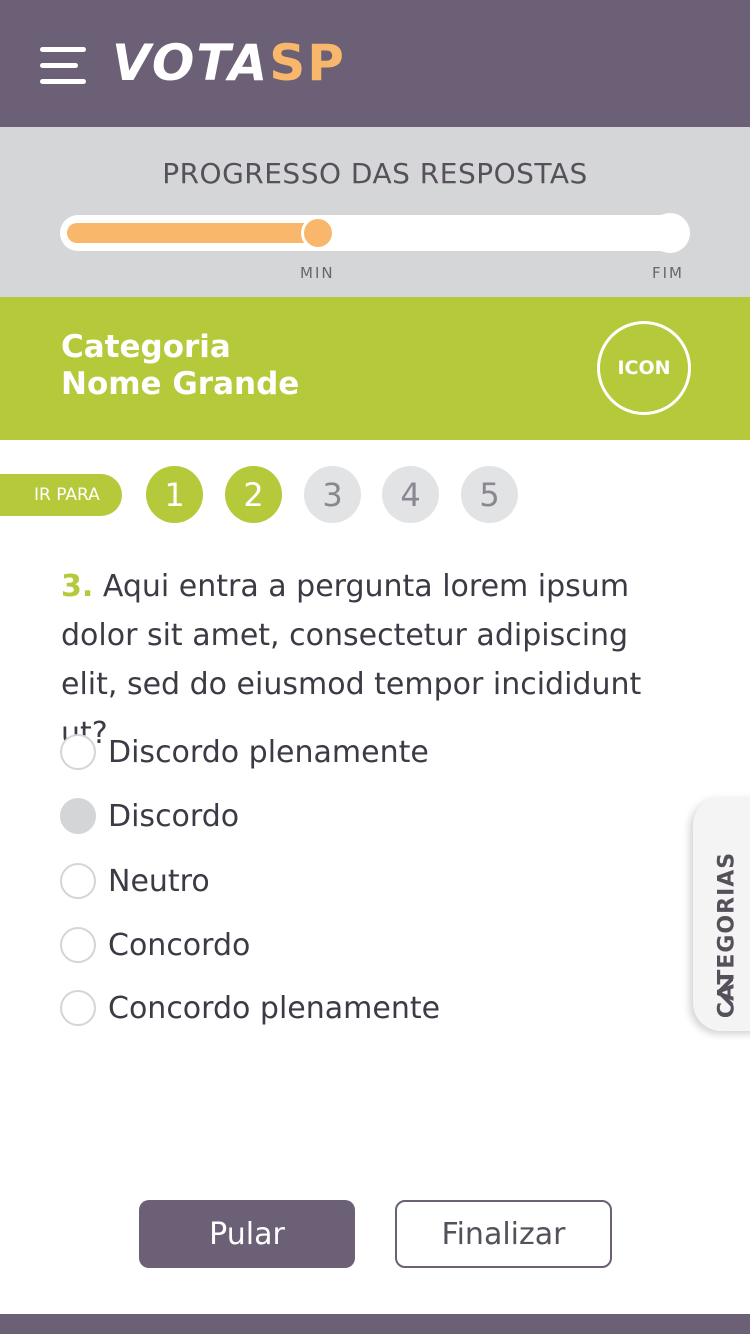  I want to click on finish-button: Finalizar, so click(503, 1234).